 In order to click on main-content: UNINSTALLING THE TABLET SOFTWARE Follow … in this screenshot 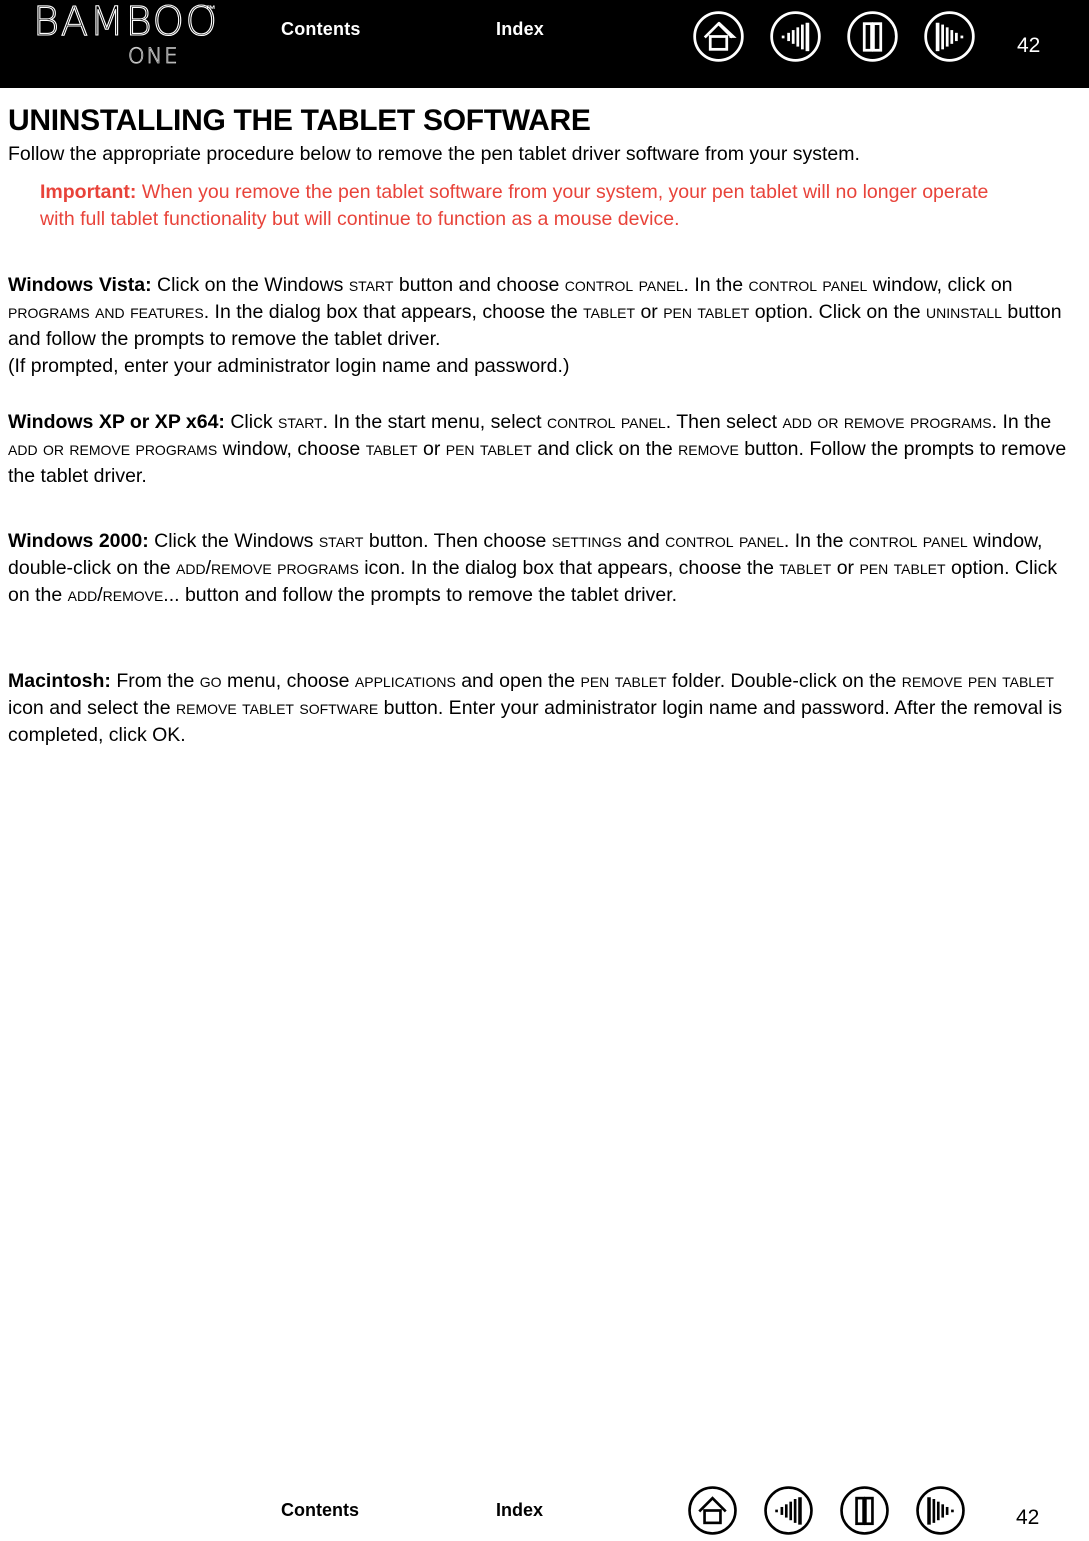, I will do `click(544, 168)`.